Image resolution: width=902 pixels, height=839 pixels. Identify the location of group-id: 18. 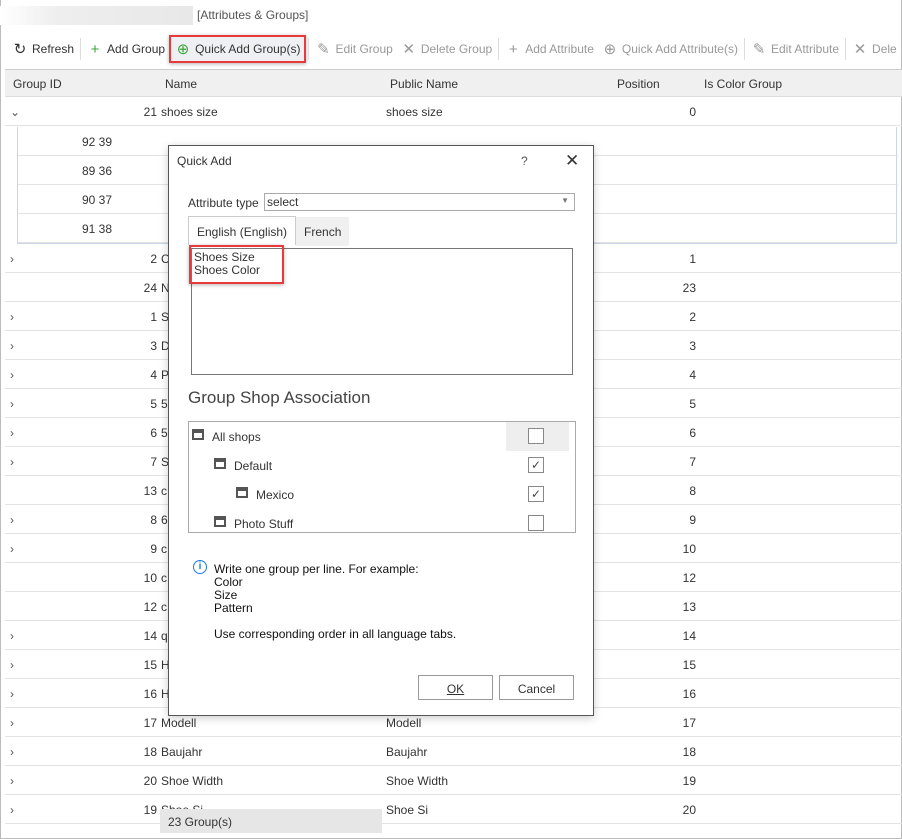
(150, 752).